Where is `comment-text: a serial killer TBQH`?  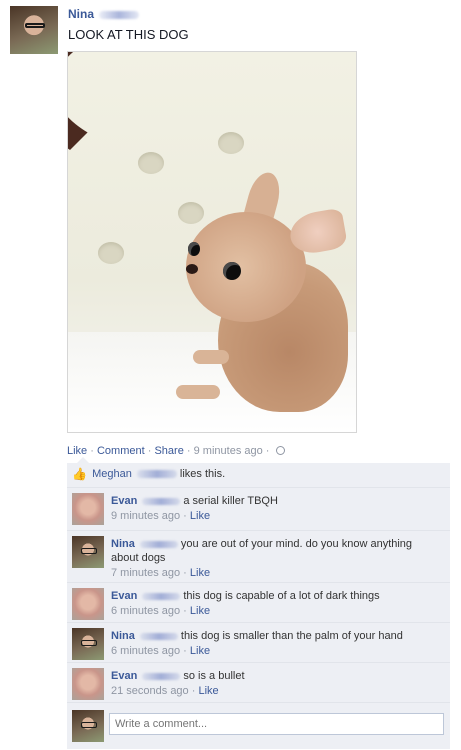
comment-text: a serial killer TBQH is located at coordinates (230, 501).